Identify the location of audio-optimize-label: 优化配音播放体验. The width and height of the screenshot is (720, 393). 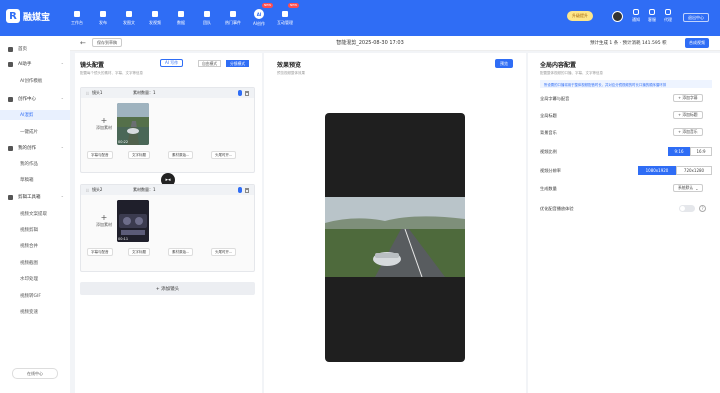
(557, 208).